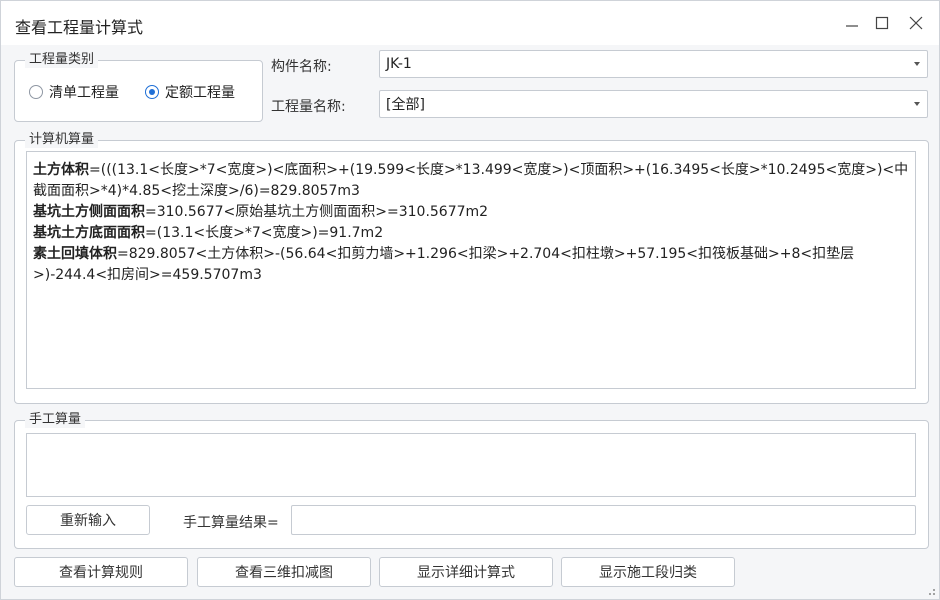  Describe the element at coordinates (88, 520) in the screenshot. I see `reenter-button: 重新输入` at that location.